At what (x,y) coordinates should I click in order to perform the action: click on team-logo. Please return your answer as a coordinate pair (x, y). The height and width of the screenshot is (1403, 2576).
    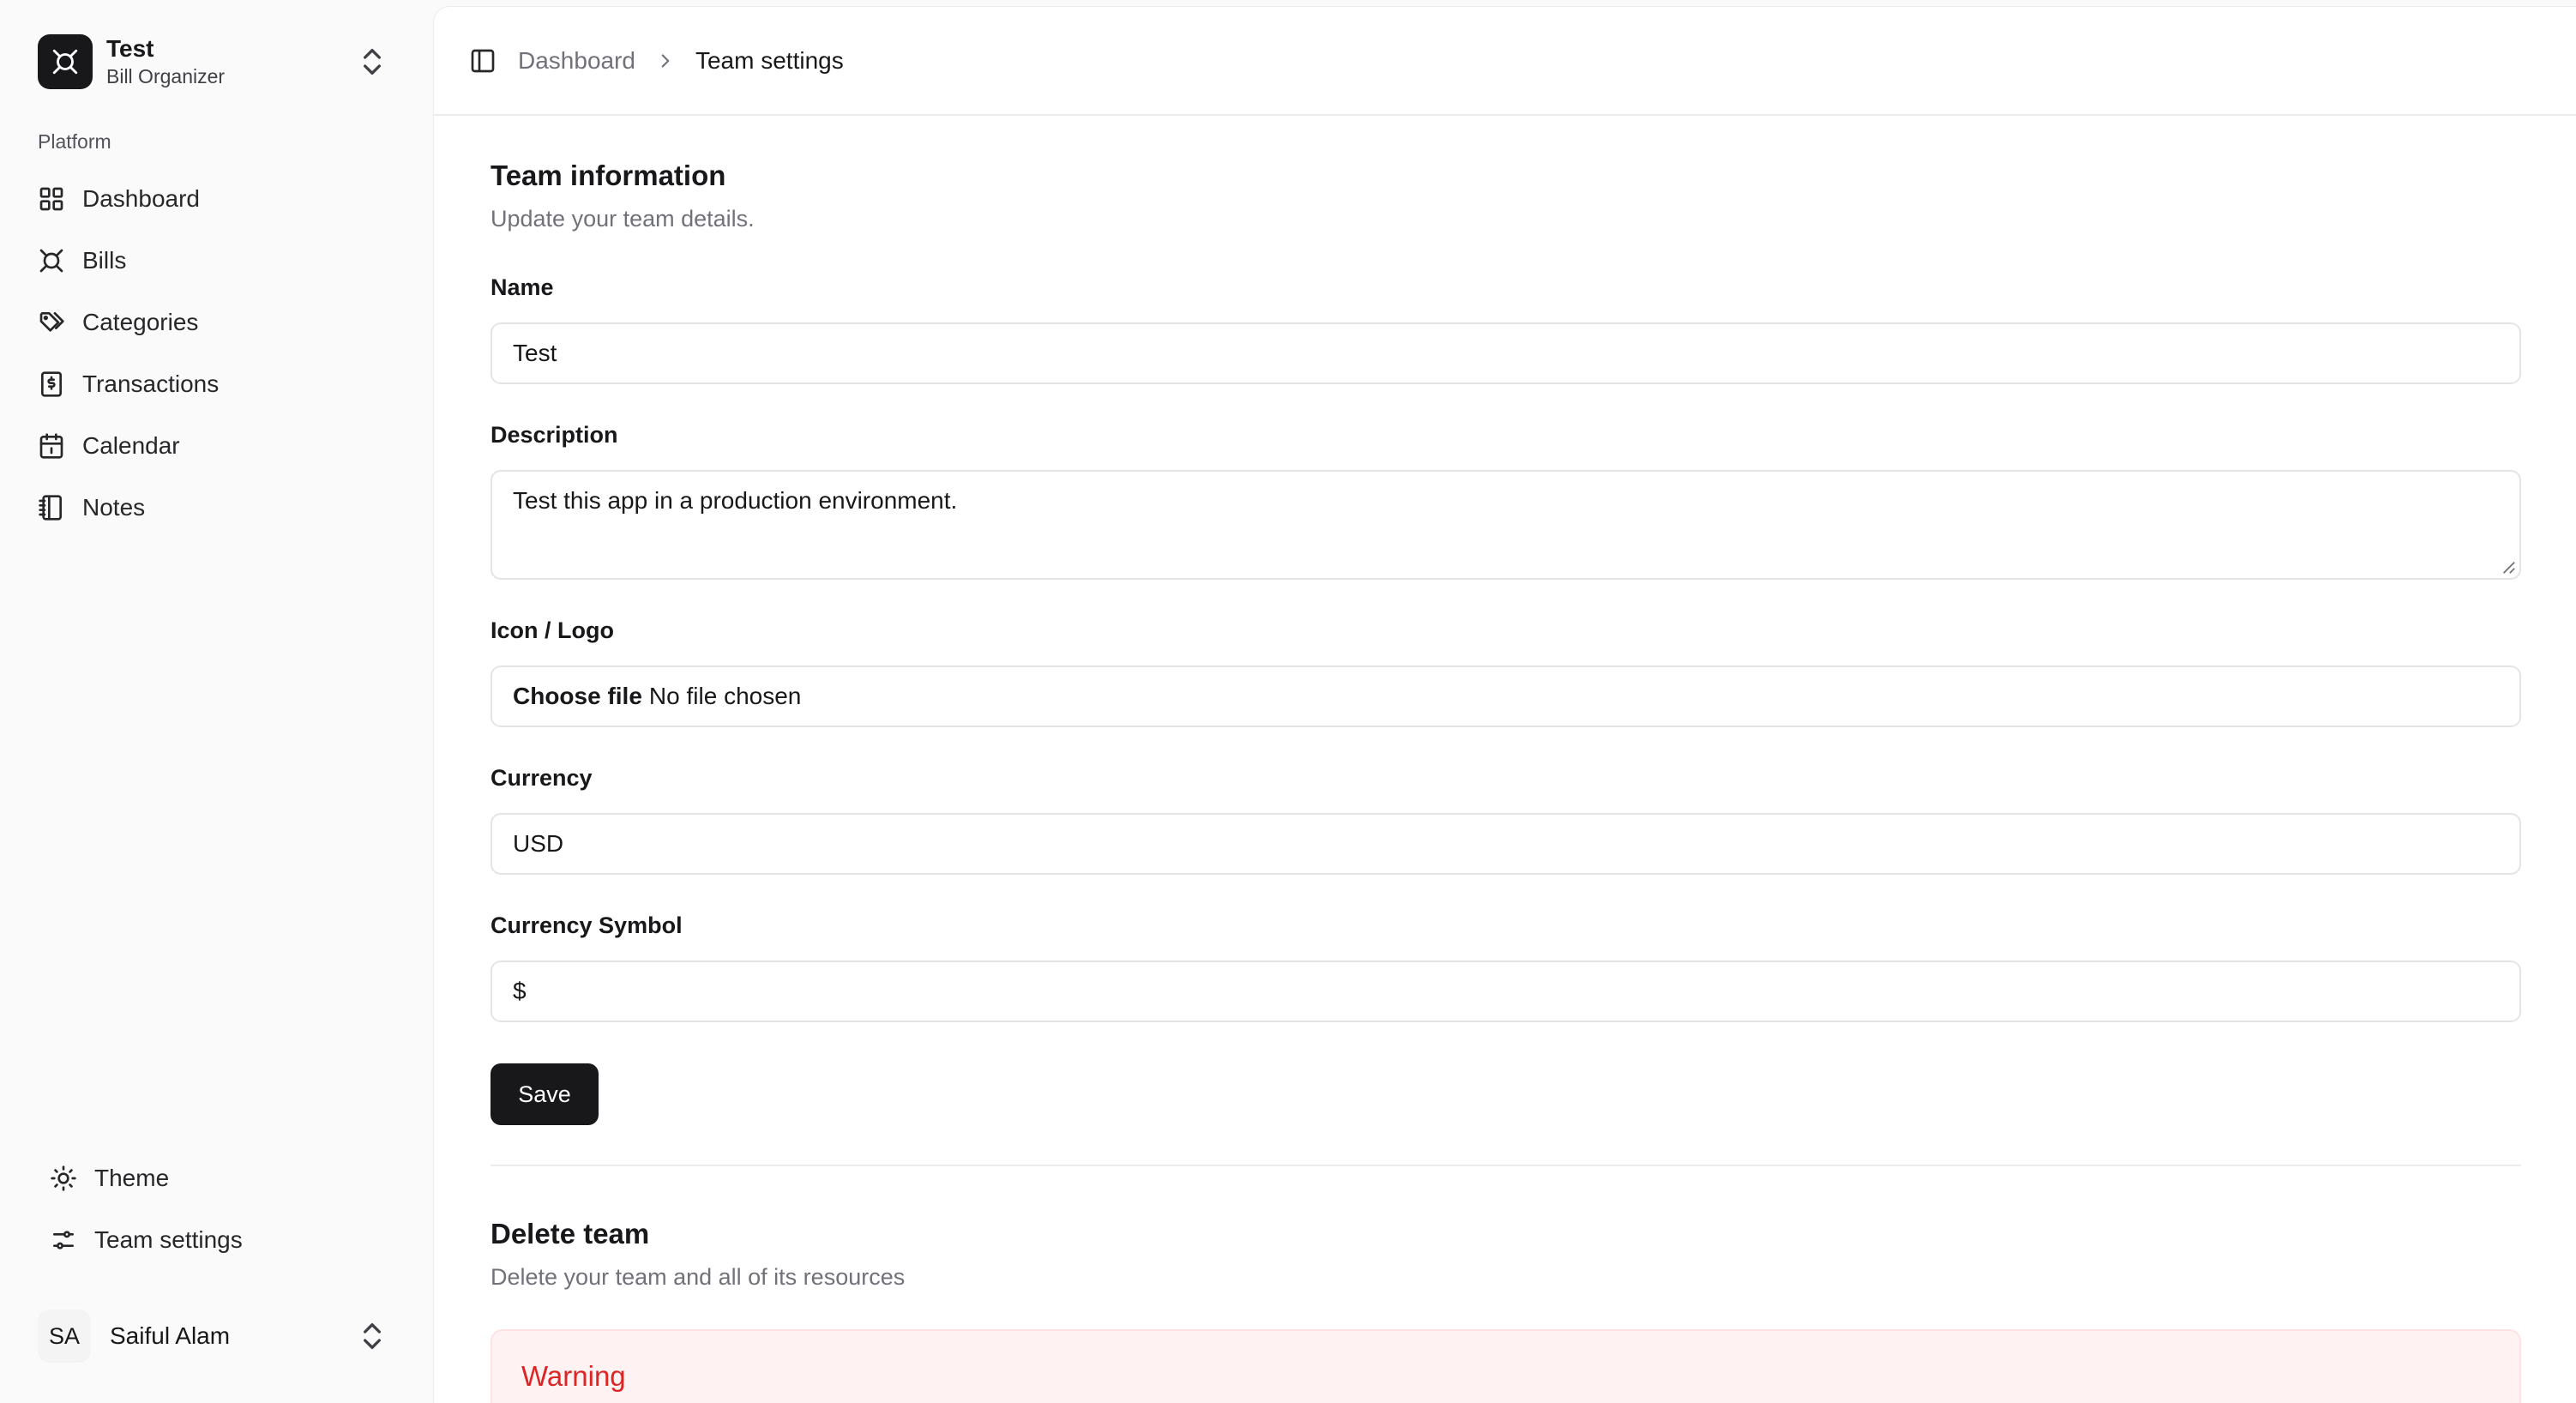
    Looking at the image, I should click on (65, 62).